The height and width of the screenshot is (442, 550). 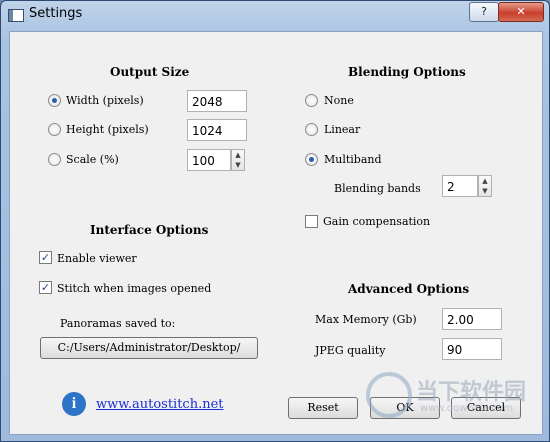 I want to click on blend-linear-radio, so click(x=311, y=129).